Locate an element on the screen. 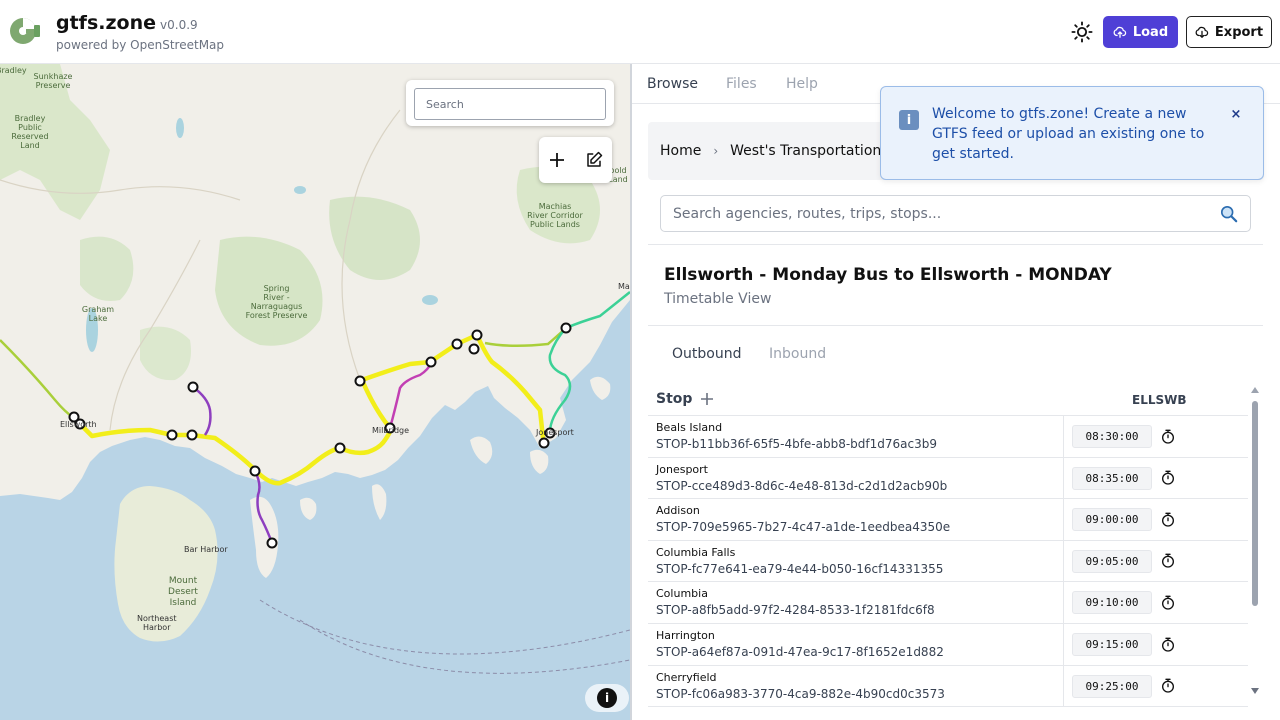  chevron-right-icon: › is located at coordinates (716, 151).